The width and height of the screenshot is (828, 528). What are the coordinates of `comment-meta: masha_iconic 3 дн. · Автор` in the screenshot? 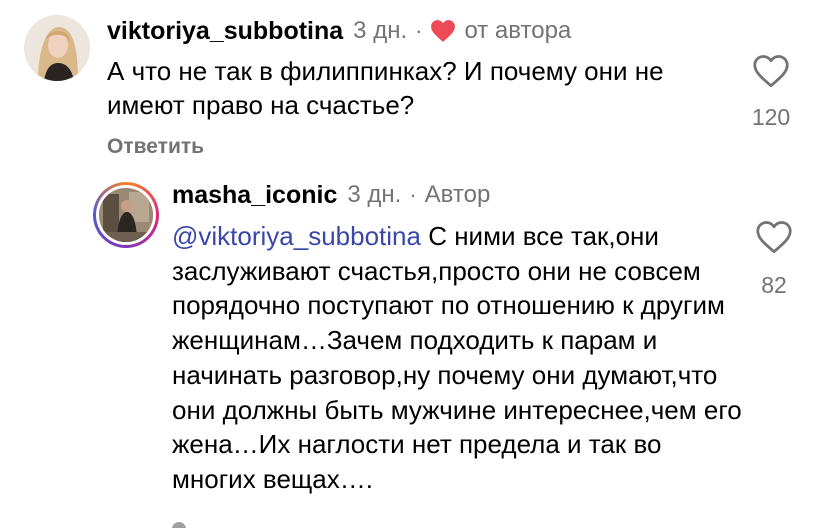 It's located at (331, 195).